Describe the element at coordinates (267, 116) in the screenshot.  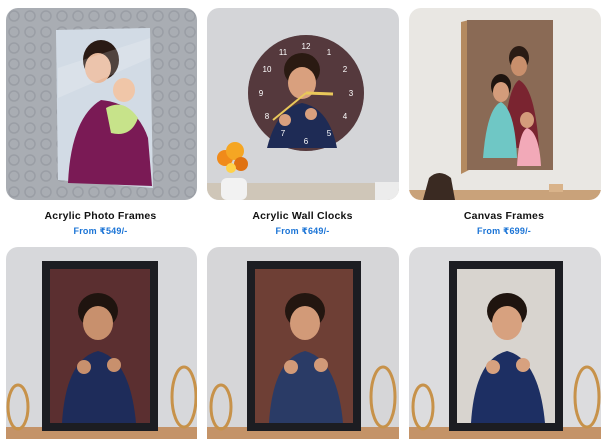
I see `clock-number: 8` at that location.